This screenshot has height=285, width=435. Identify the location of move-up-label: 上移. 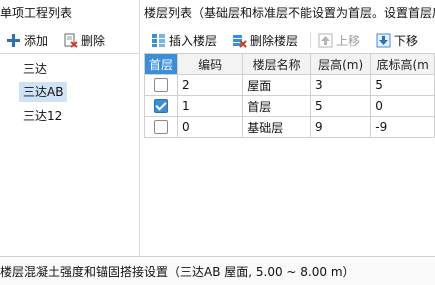
(348, 40).